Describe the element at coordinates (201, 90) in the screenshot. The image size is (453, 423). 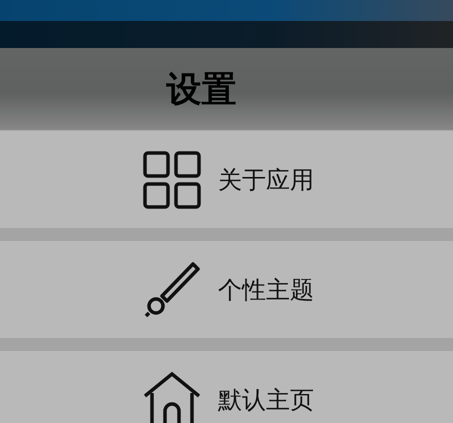
I see `page-title: 设置` at that location.